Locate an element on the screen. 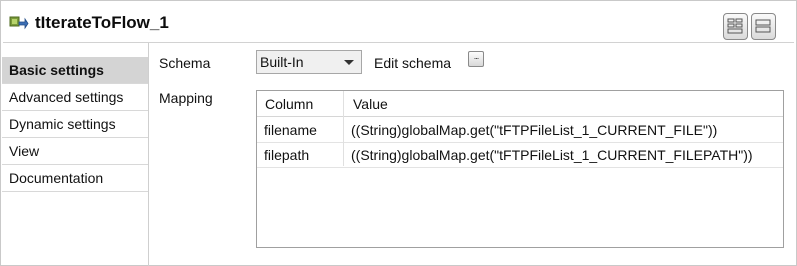 This screenshot has width=797, height=266. schema-label: Schema is located at coordinates (185, 63).